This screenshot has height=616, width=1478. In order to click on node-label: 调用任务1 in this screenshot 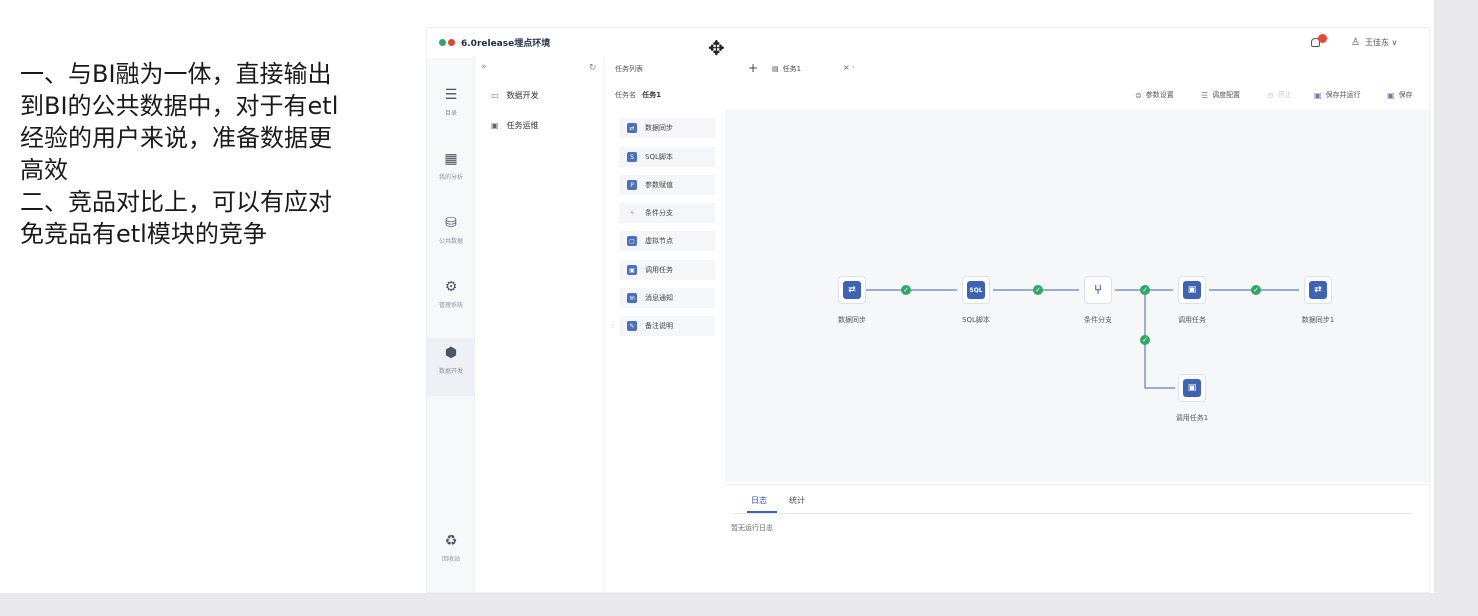, I will do `click(1192, 418)`.